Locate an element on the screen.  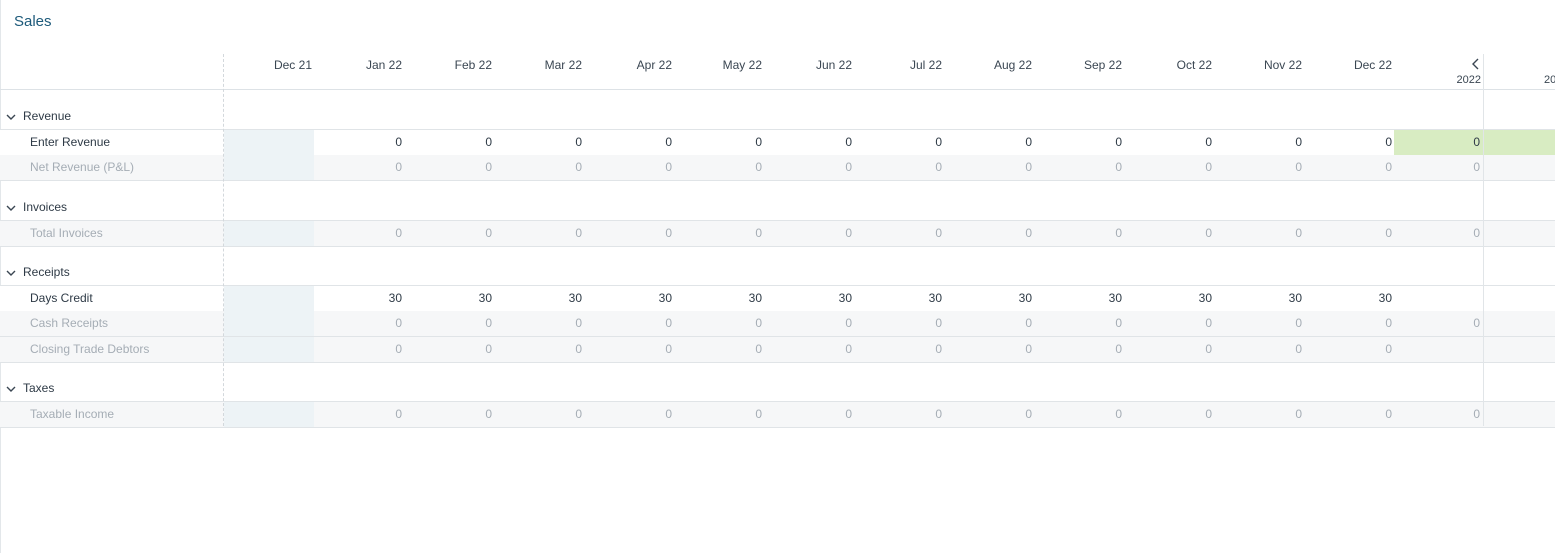
section-header-taxes: Taxes is located at coordinates (777, 388).